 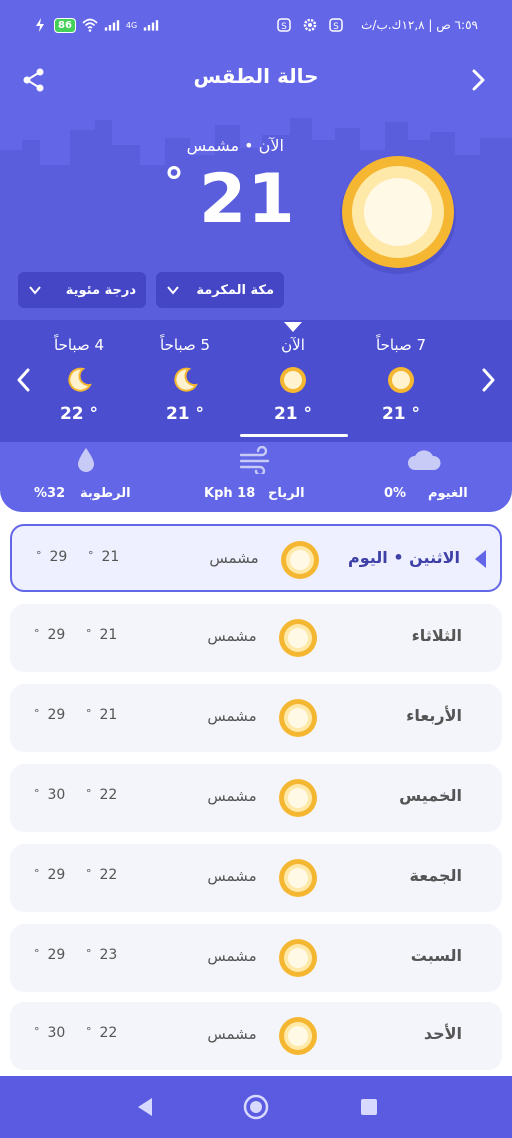 I want to click on hour-temp: 22 °, so click(x=79, y=414).